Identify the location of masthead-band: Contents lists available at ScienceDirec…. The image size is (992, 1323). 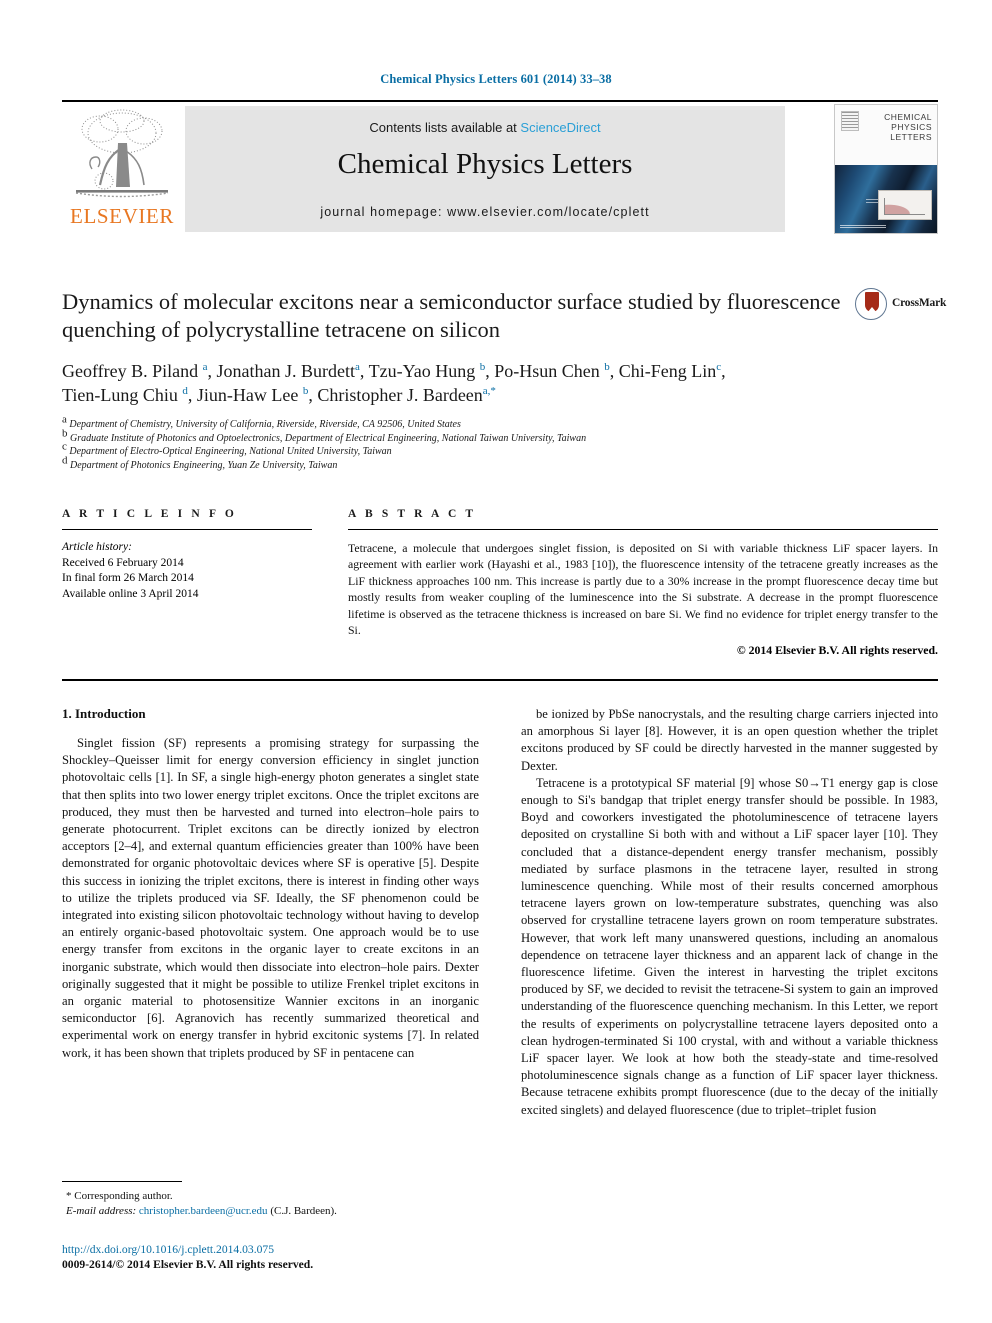
(485, 169).